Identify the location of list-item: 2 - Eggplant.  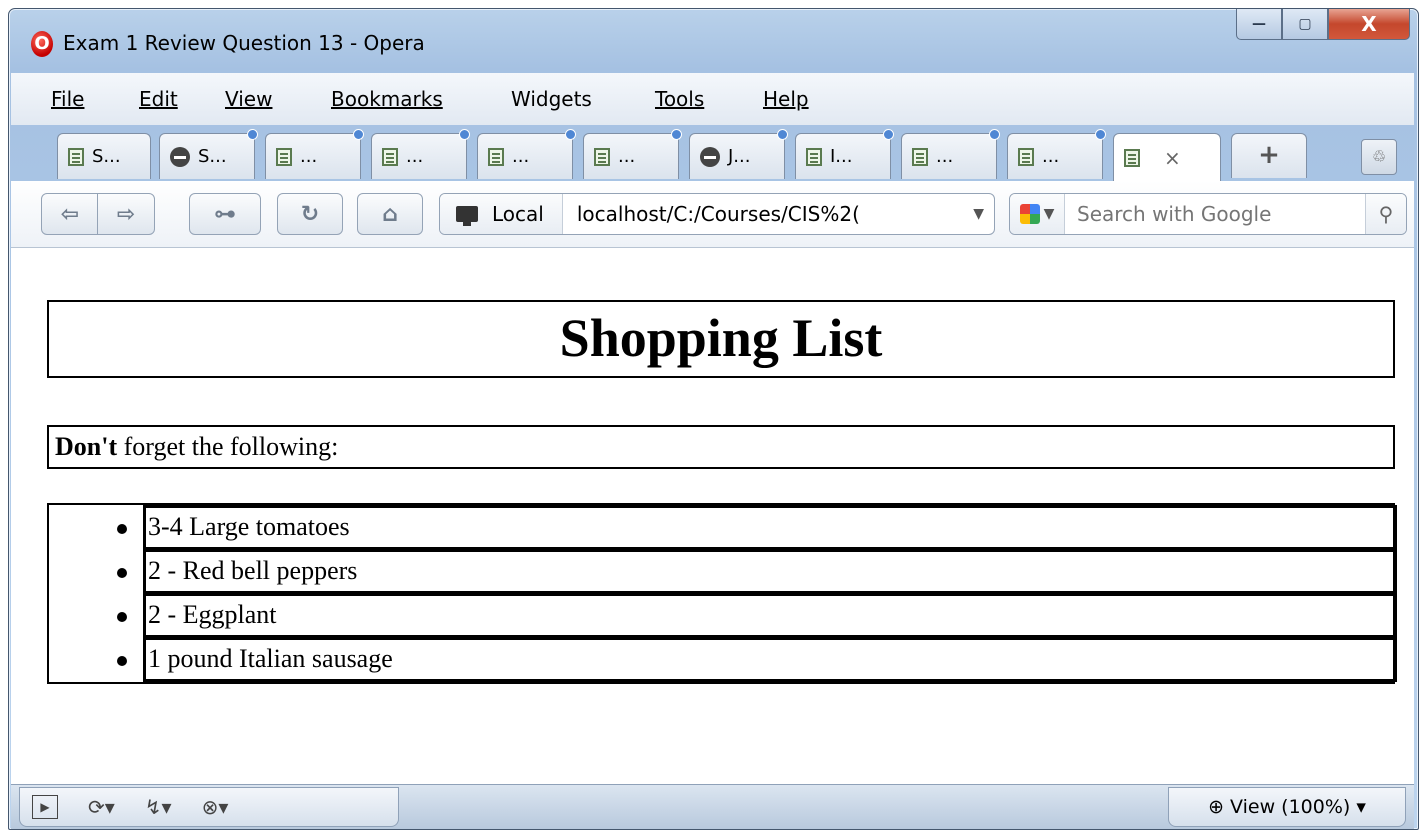
(770, 615).